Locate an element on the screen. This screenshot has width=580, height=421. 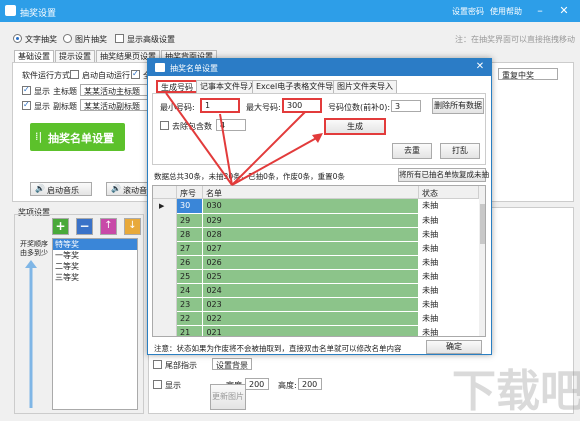
arrow-from-tab is located at coordinates (199, 139).